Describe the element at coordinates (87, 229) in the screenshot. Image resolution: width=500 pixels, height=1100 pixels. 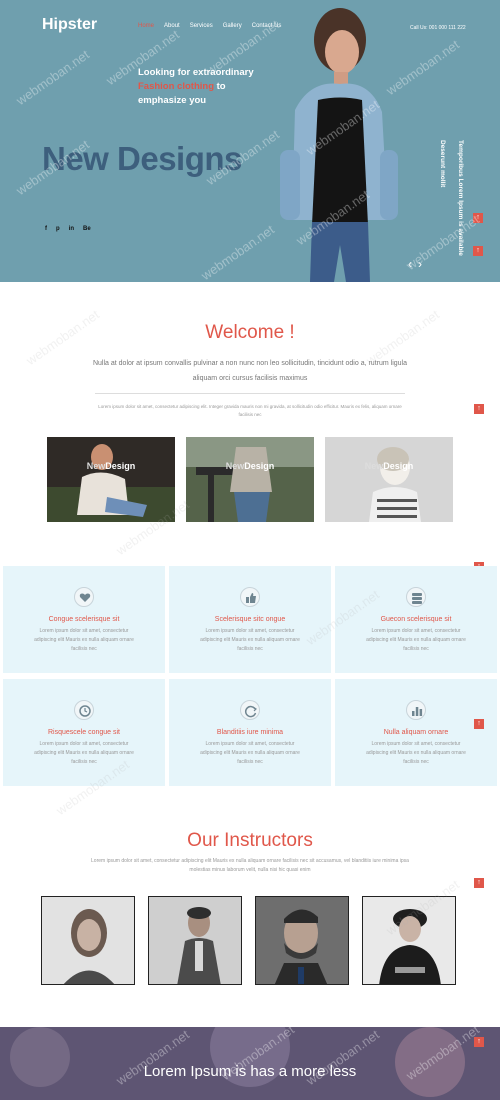
I see `behance-icon: Be` at that location.